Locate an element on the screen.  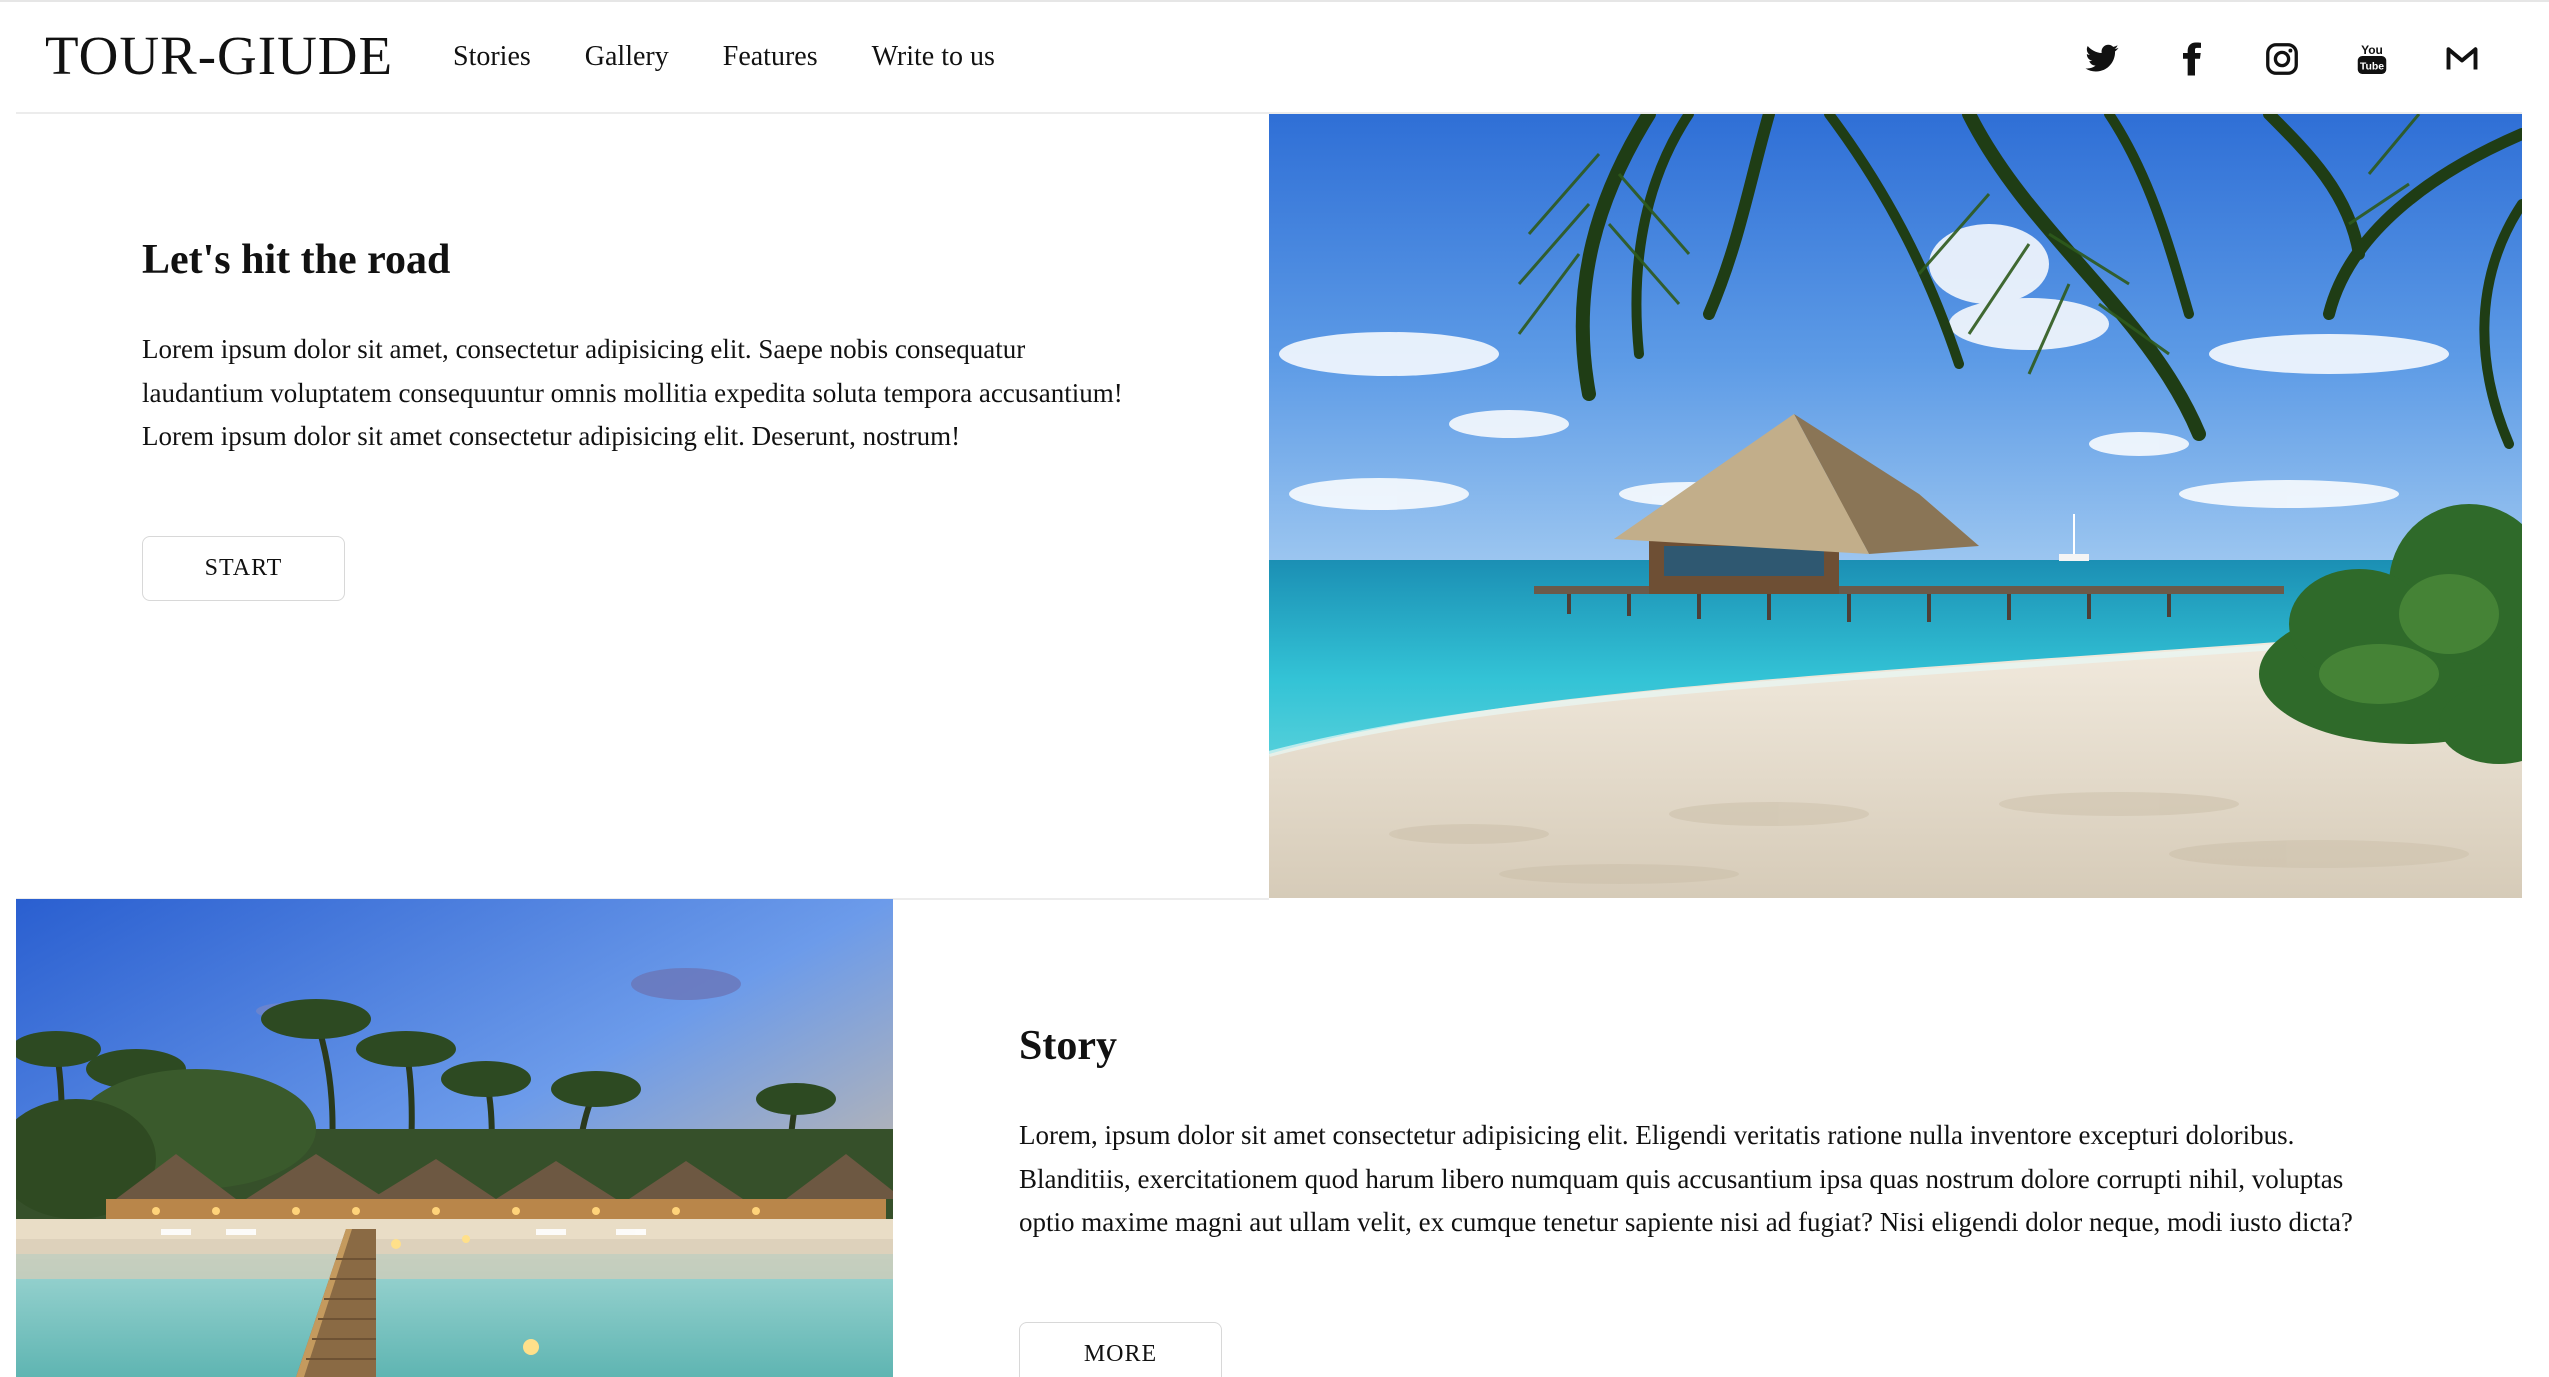
more-button: MORE is located at coordinates (1120, 1349).